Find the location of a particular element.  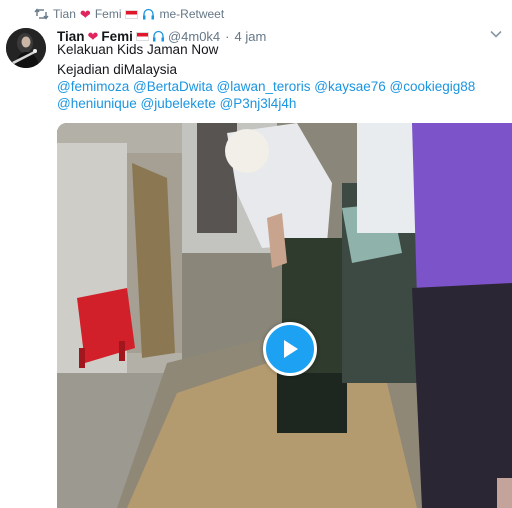

mention-link: @P3nj3l4j4h is located at coordinates (258, 103).